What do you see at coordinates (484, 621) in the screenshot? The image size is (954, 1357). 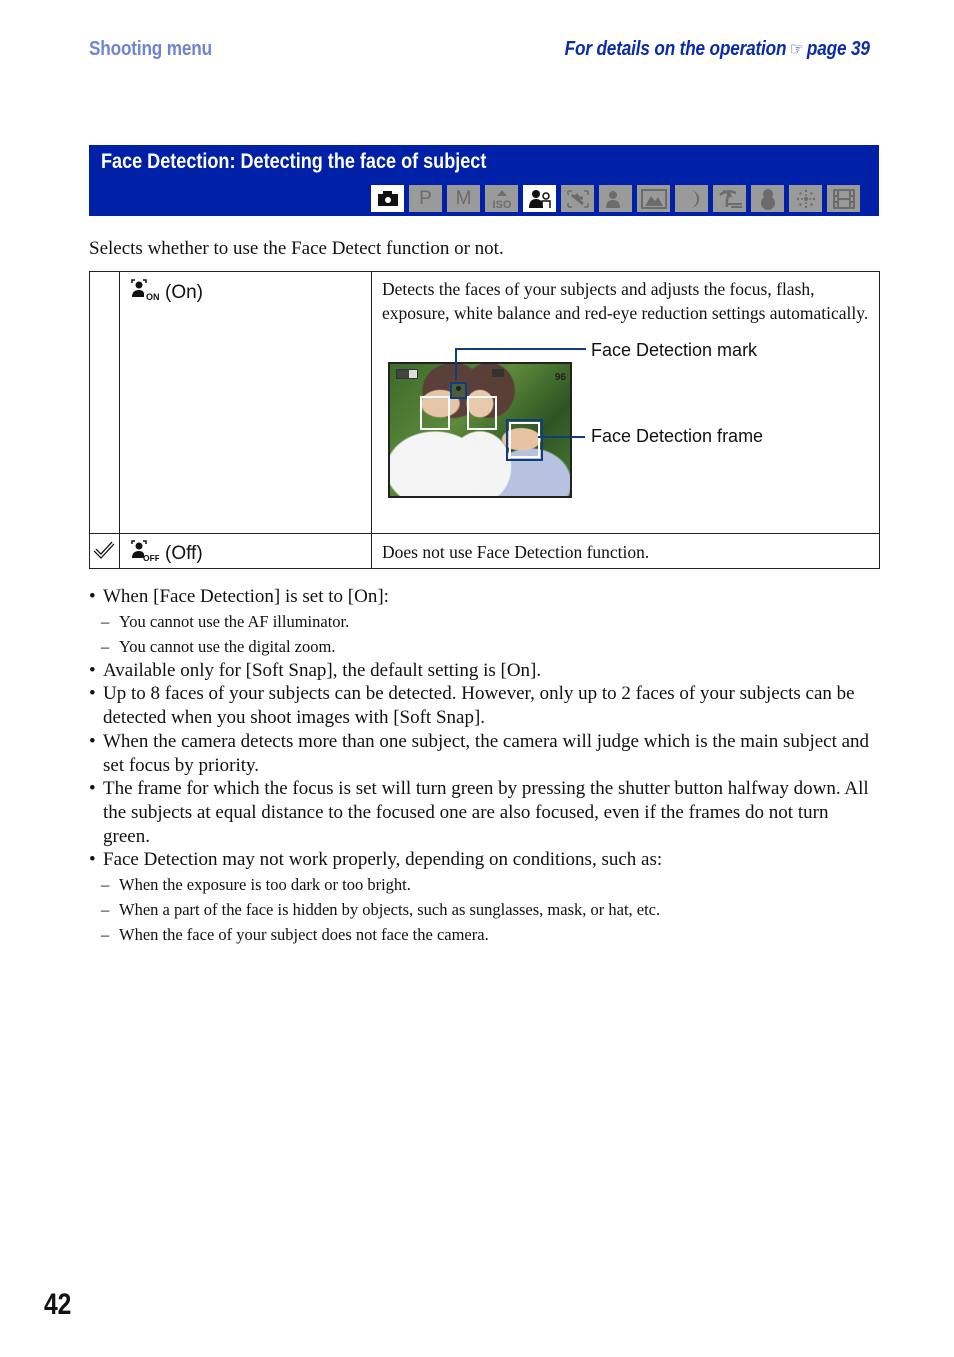 I see `note-subitem: You cannot use the AF illuminator.` at bounding box center [484, 621].